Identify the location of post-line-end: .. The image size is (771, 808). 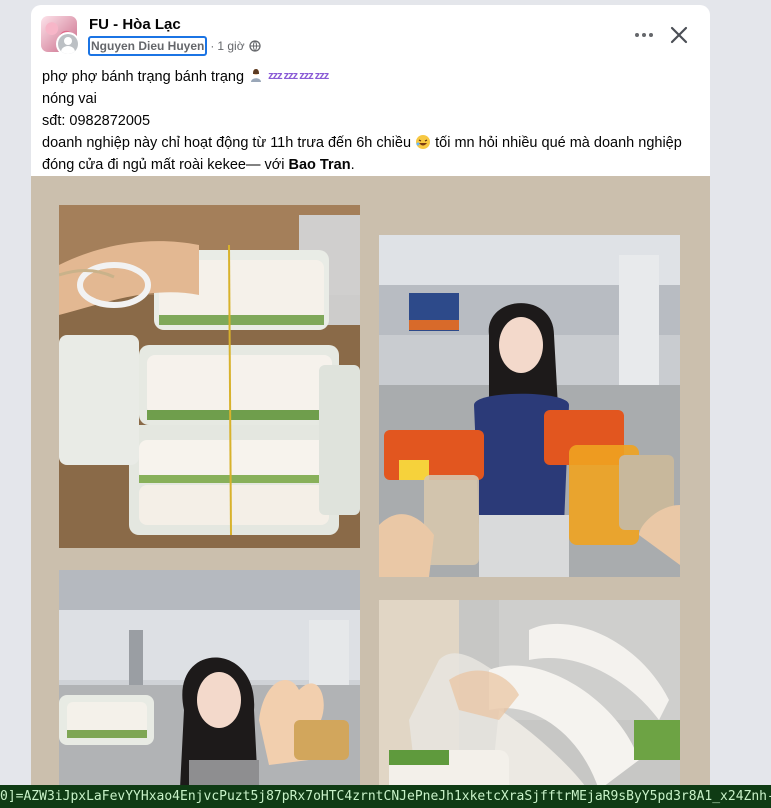
(352, 165).